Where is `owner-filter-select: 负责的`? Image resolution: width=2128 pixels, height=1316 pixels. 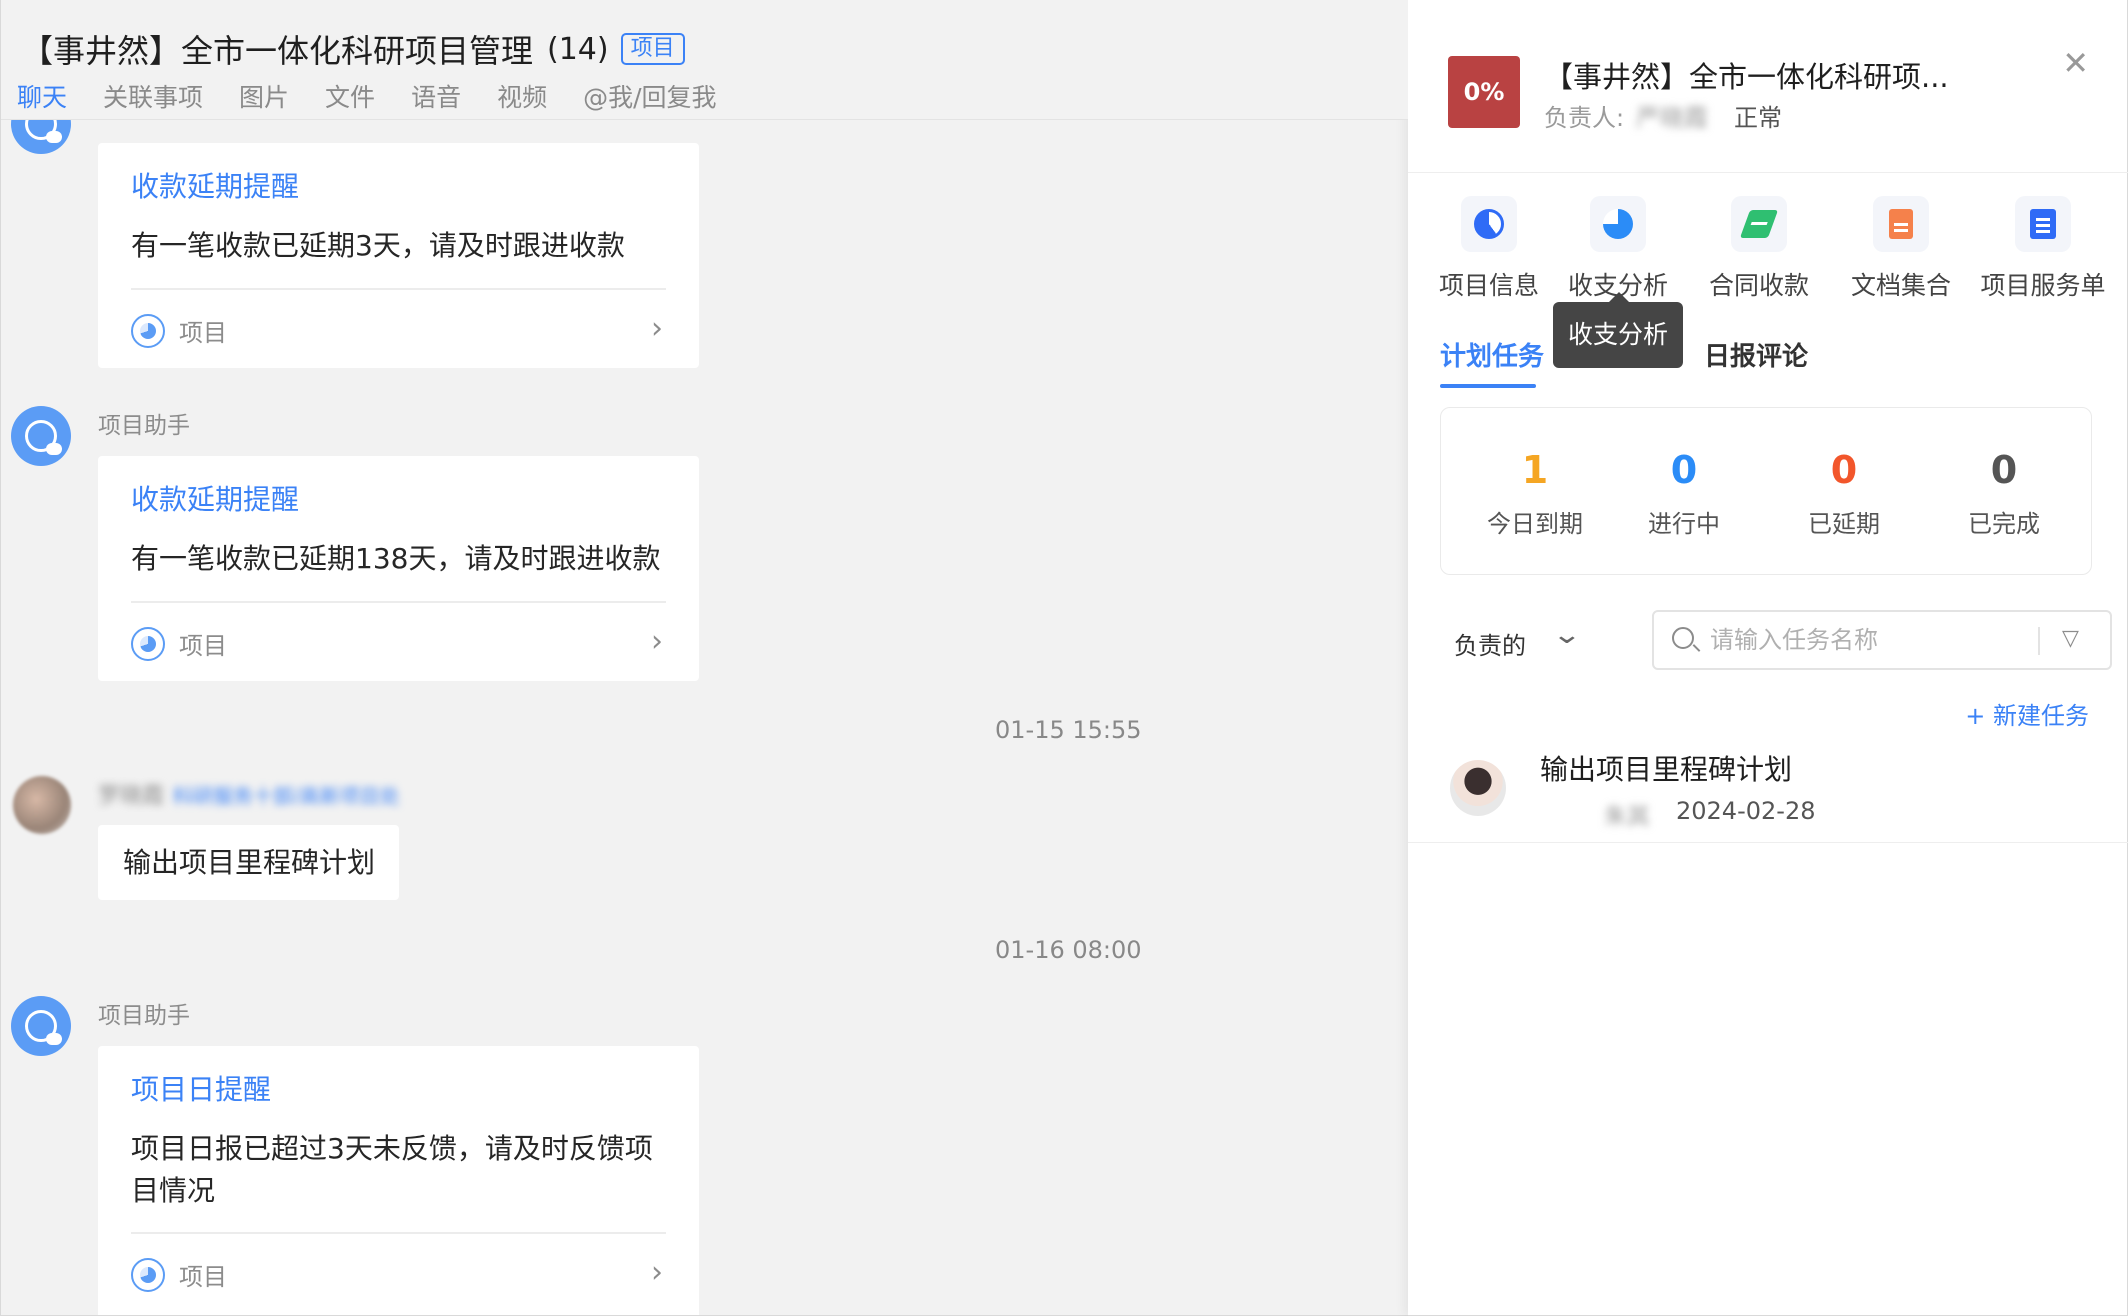 owner-filter-select: 负责的 is located at coordinates (1490, 643).